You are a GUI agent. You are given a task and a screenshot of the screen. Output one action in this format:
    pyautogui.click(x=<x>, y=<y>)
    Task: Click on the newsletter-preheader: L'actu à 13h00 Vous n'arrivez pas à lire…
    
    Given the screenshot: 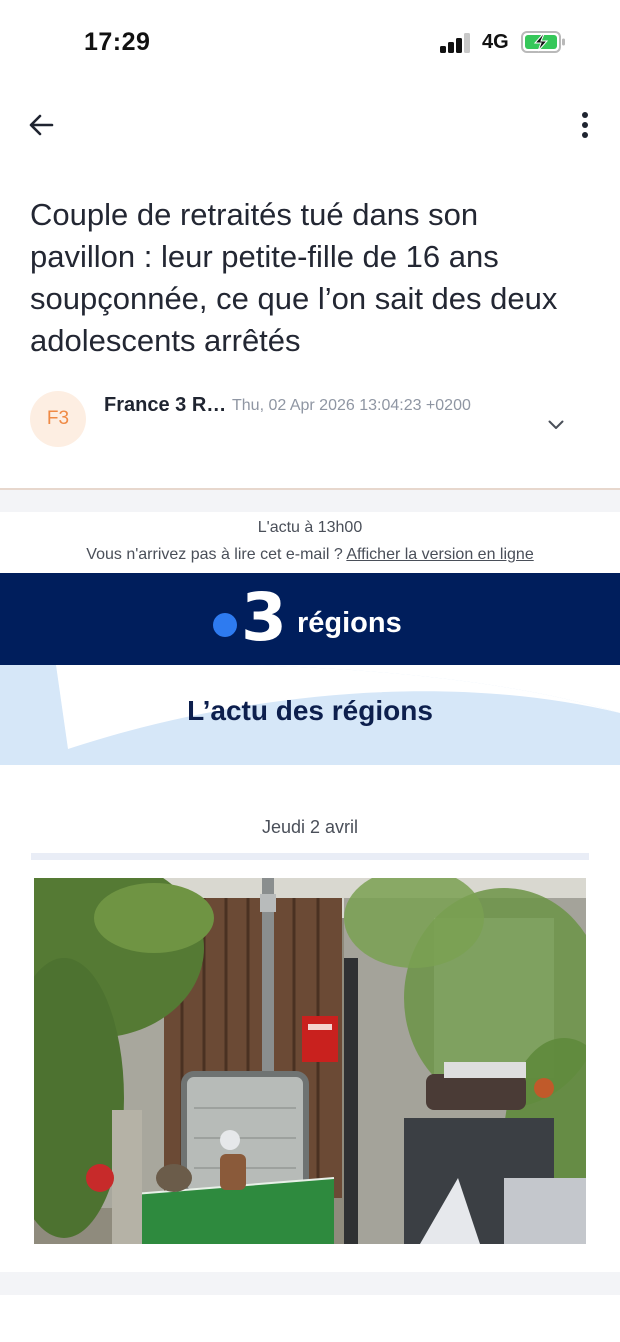 What is the action you would take?
    pyautogui.click(x=310, y=543)
    